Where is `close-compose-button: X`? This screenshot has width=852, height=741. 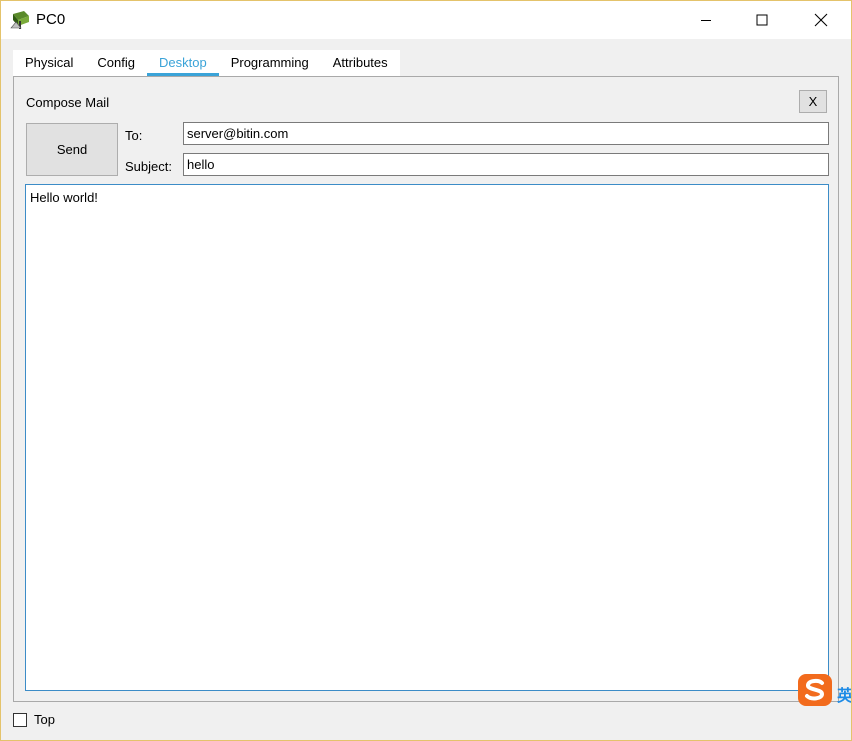
close-compose-button: X is located at coordinates (813, 101).